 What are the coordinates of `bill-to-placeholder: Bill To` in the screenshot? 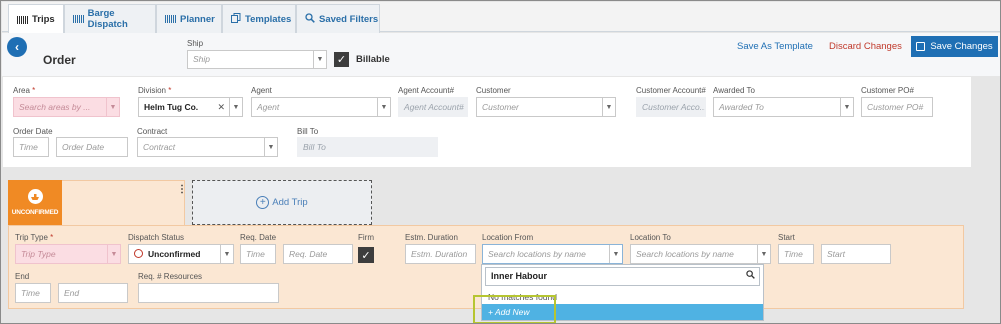 It's located at (314, 147).